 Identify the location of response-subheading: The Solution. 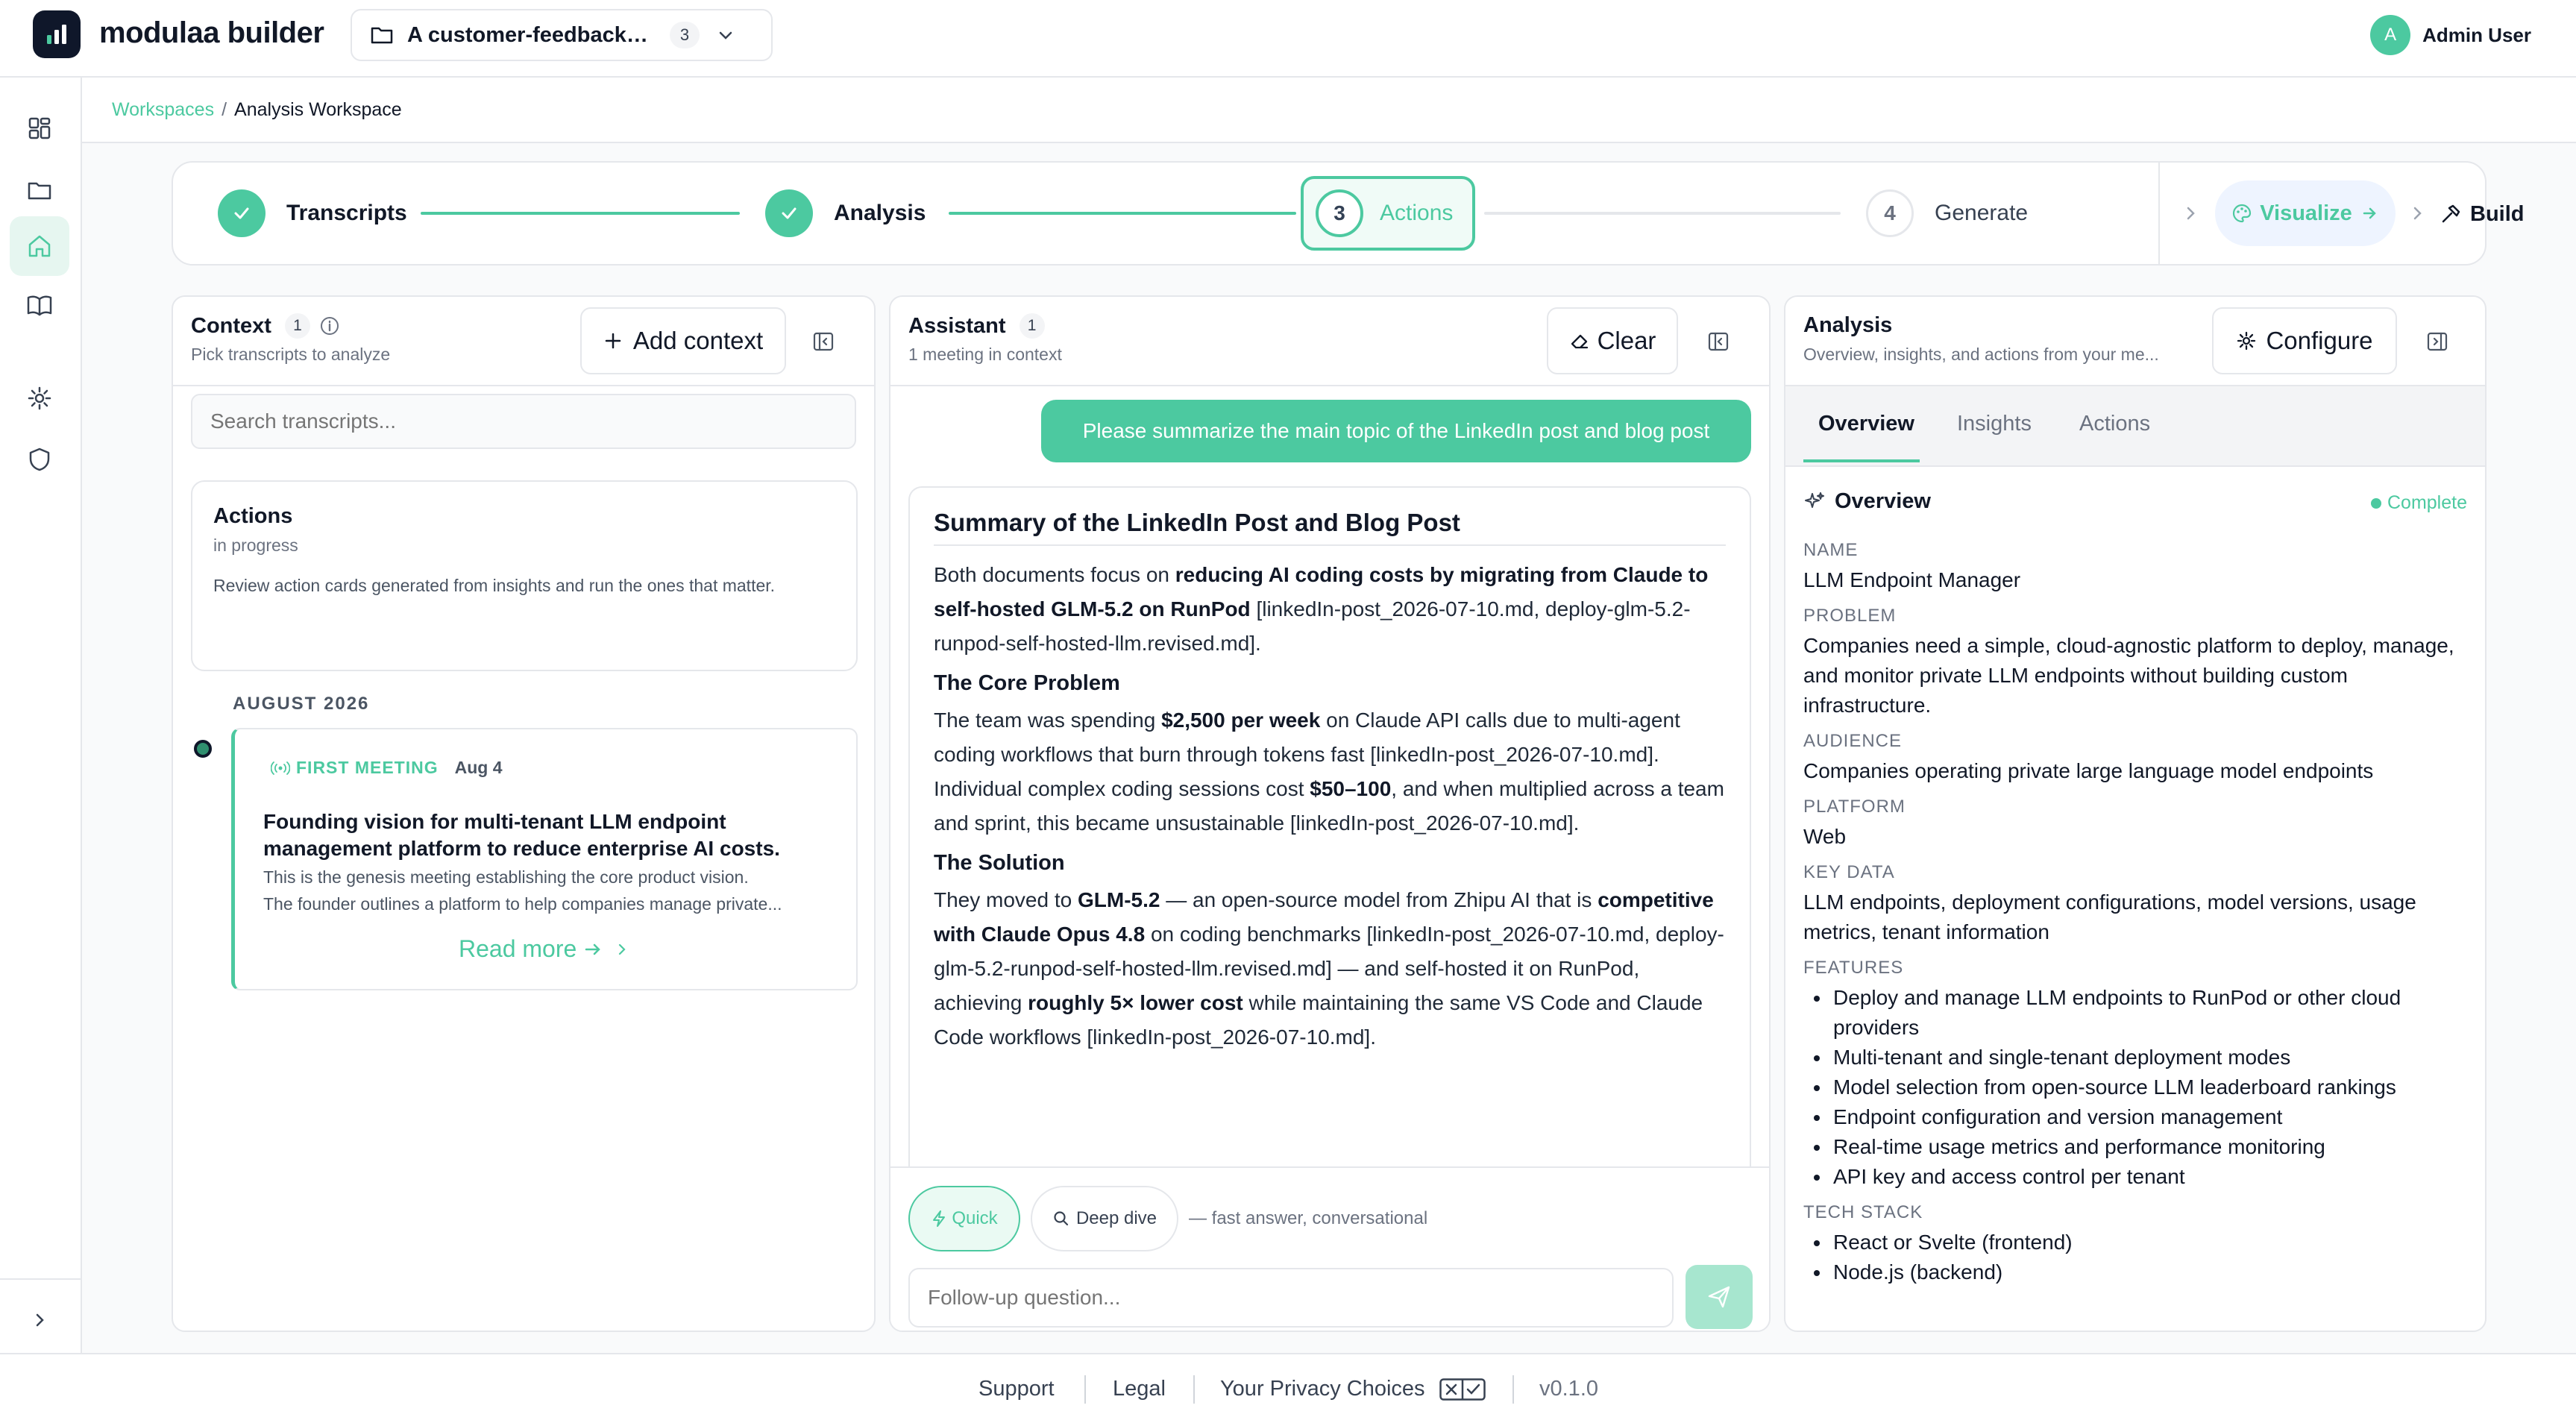
(1000, 863).